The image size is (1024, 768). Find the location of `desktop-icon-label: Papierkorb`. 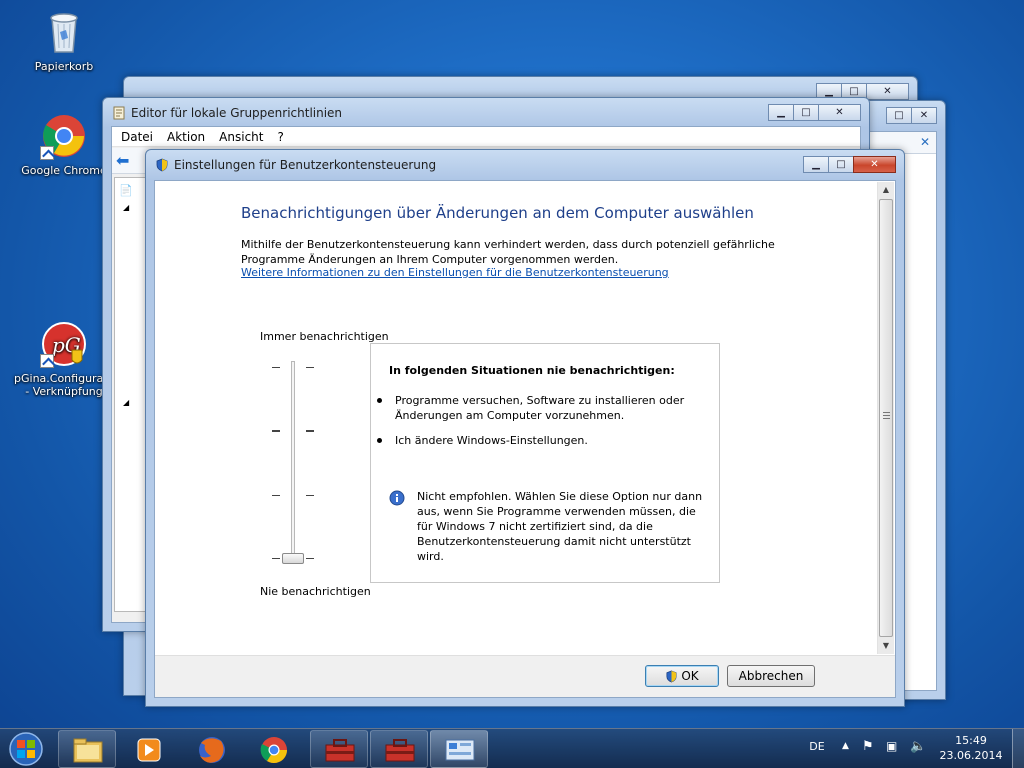

desktop-icon-label: Papierkorb is located at coordinates (64, 66).